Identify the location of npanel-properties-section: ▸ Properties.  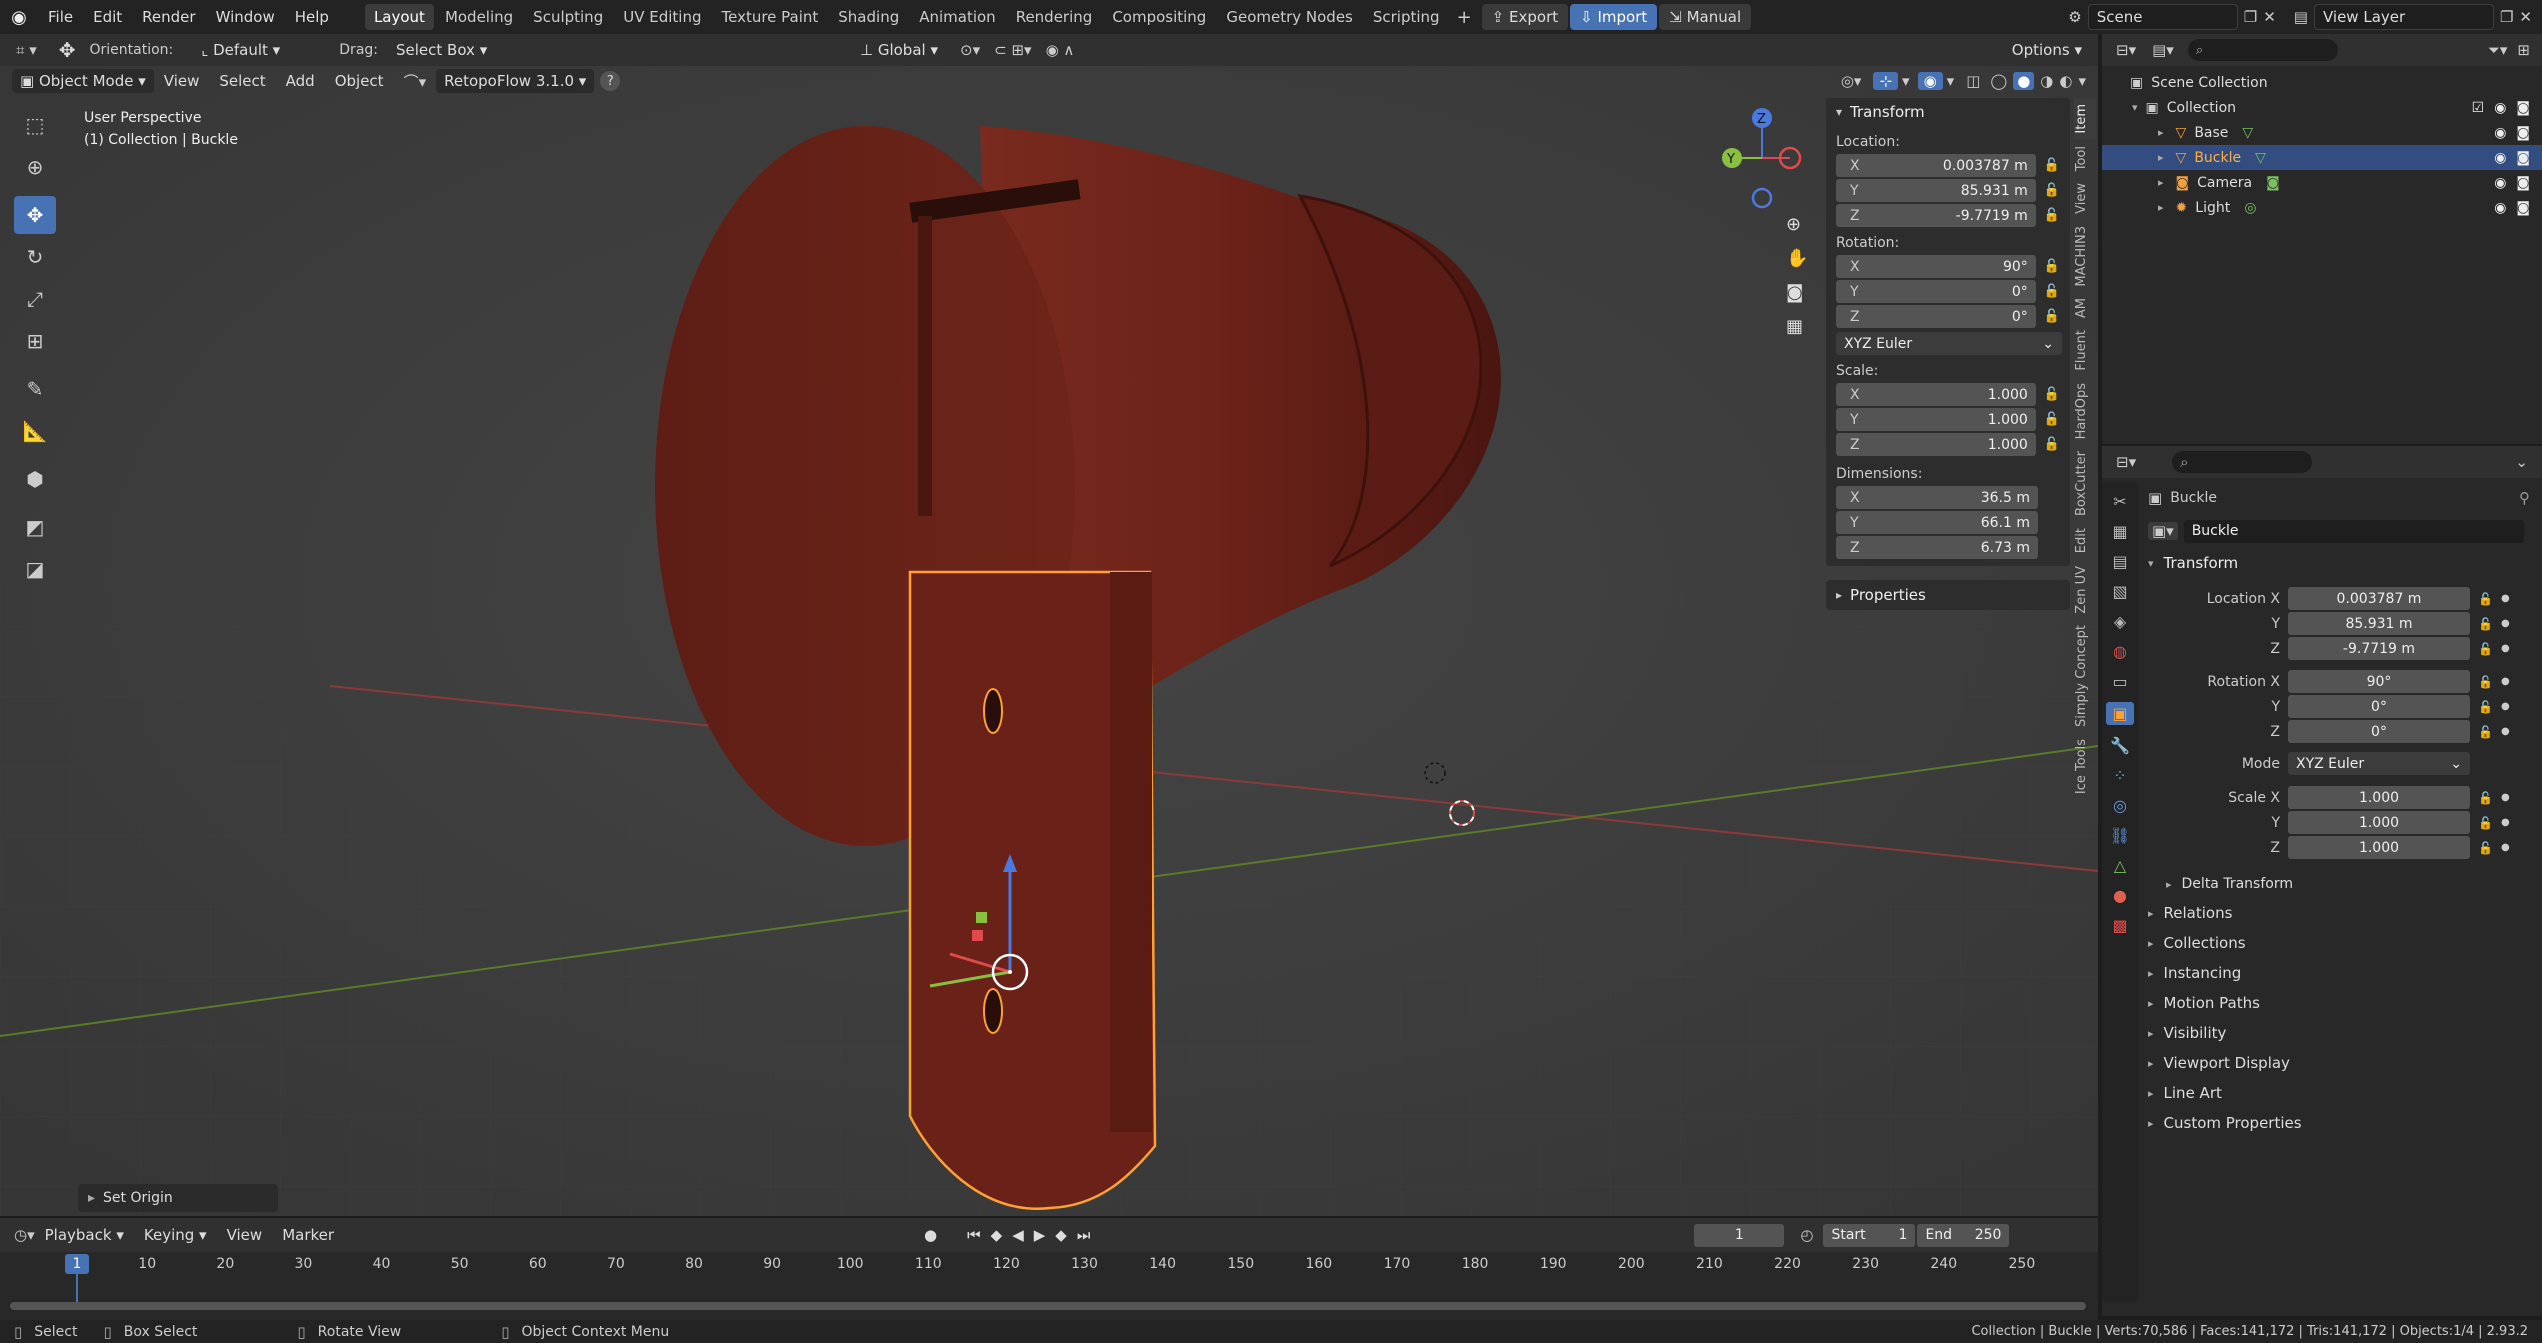
(1948, 595).